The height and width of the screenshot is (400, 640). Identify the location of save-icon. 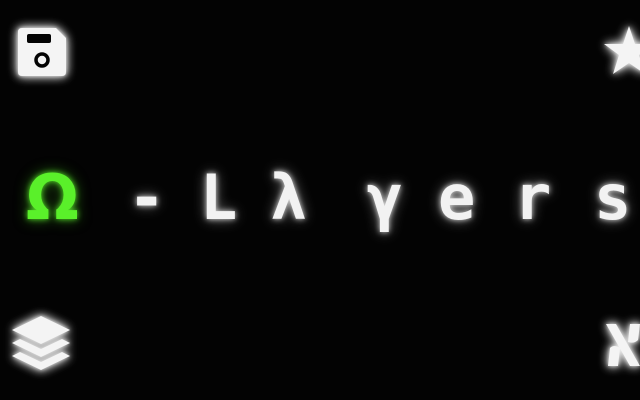
(42, 52).